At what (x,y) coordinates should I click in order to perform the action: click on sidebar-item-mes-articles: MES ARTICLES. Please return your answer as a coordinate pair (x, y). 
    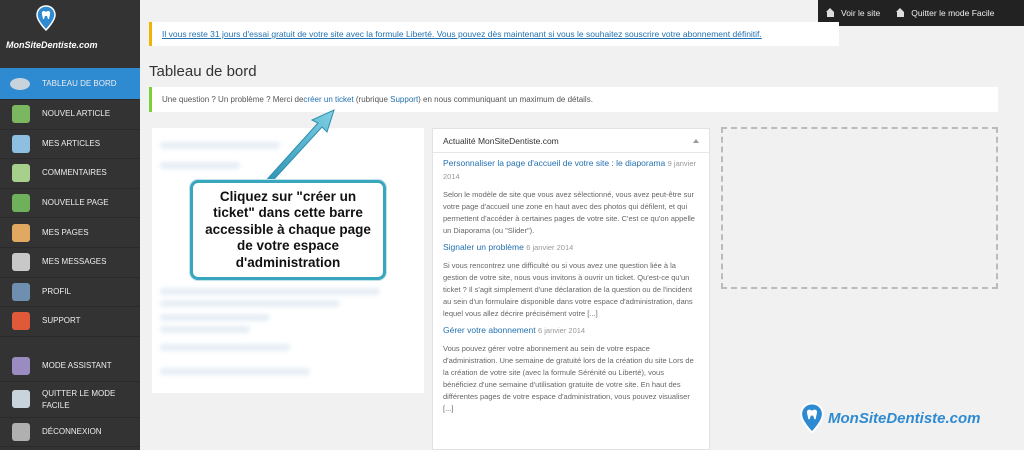
    Looking at the image, I should click on (70, 145).